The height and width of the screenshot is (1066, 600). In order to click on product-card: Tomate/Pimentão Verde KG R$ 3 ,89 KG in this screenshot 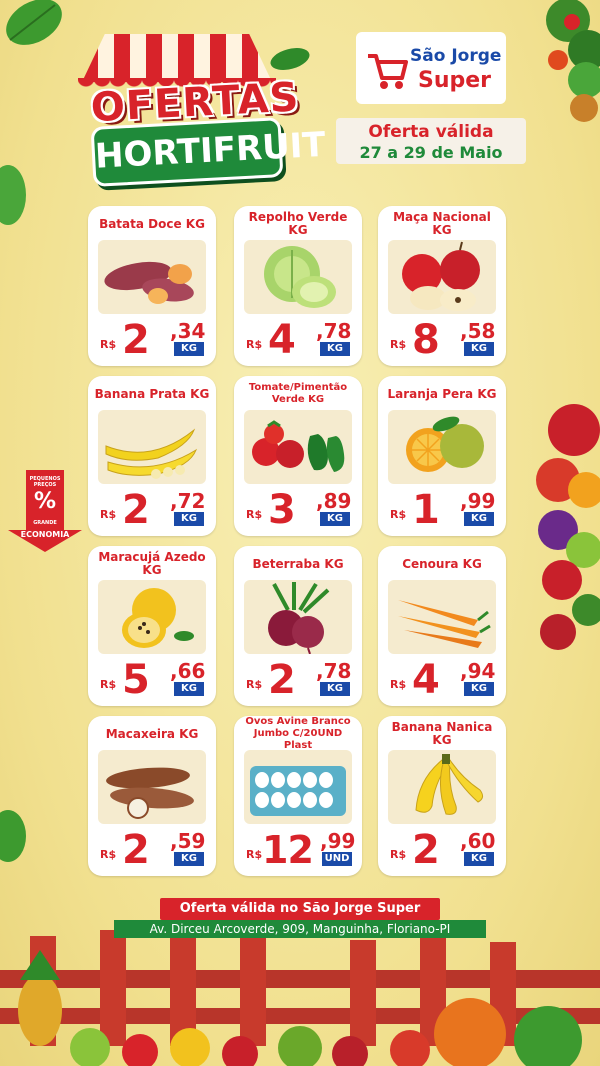, I will do `click(298, 456)`.